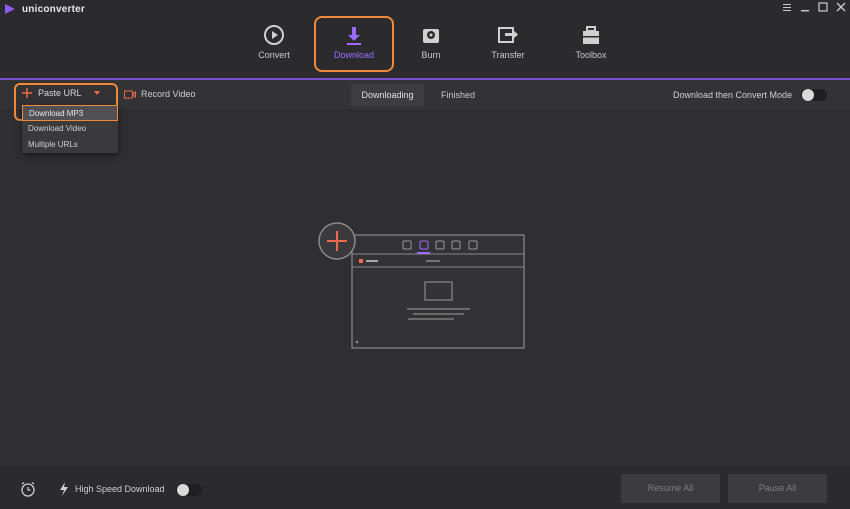  I want to click on maximize-icon, so click(823, 7).